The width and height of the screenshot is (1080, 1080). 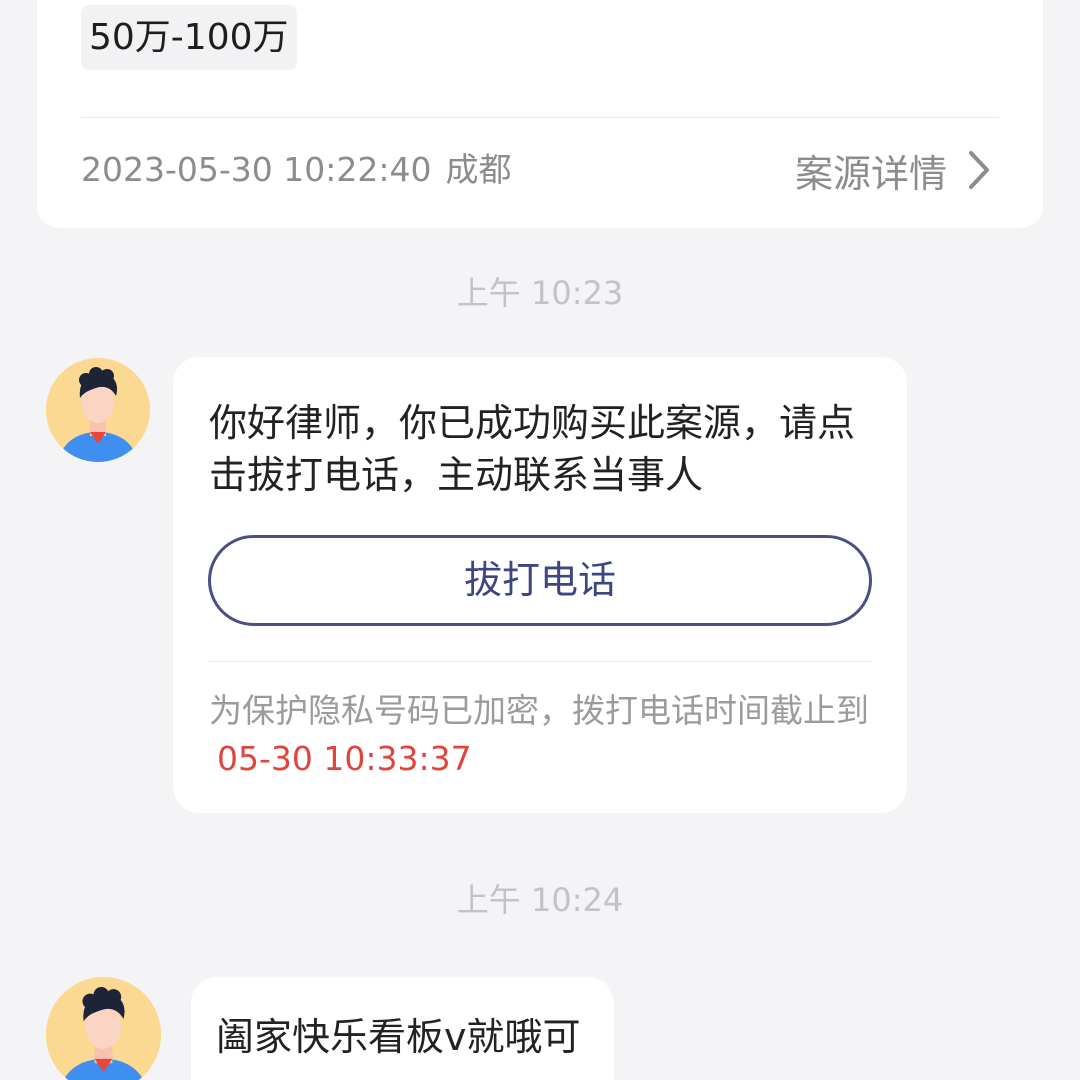 I want to click on call-deadline: 05-30 10:33:37, so click(x=344, y=758).